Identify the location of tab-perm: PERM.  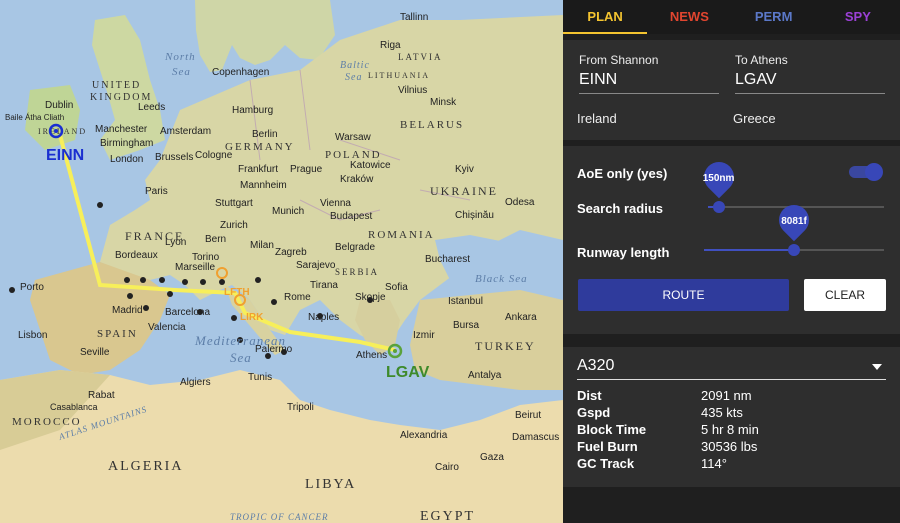
(774, 17).